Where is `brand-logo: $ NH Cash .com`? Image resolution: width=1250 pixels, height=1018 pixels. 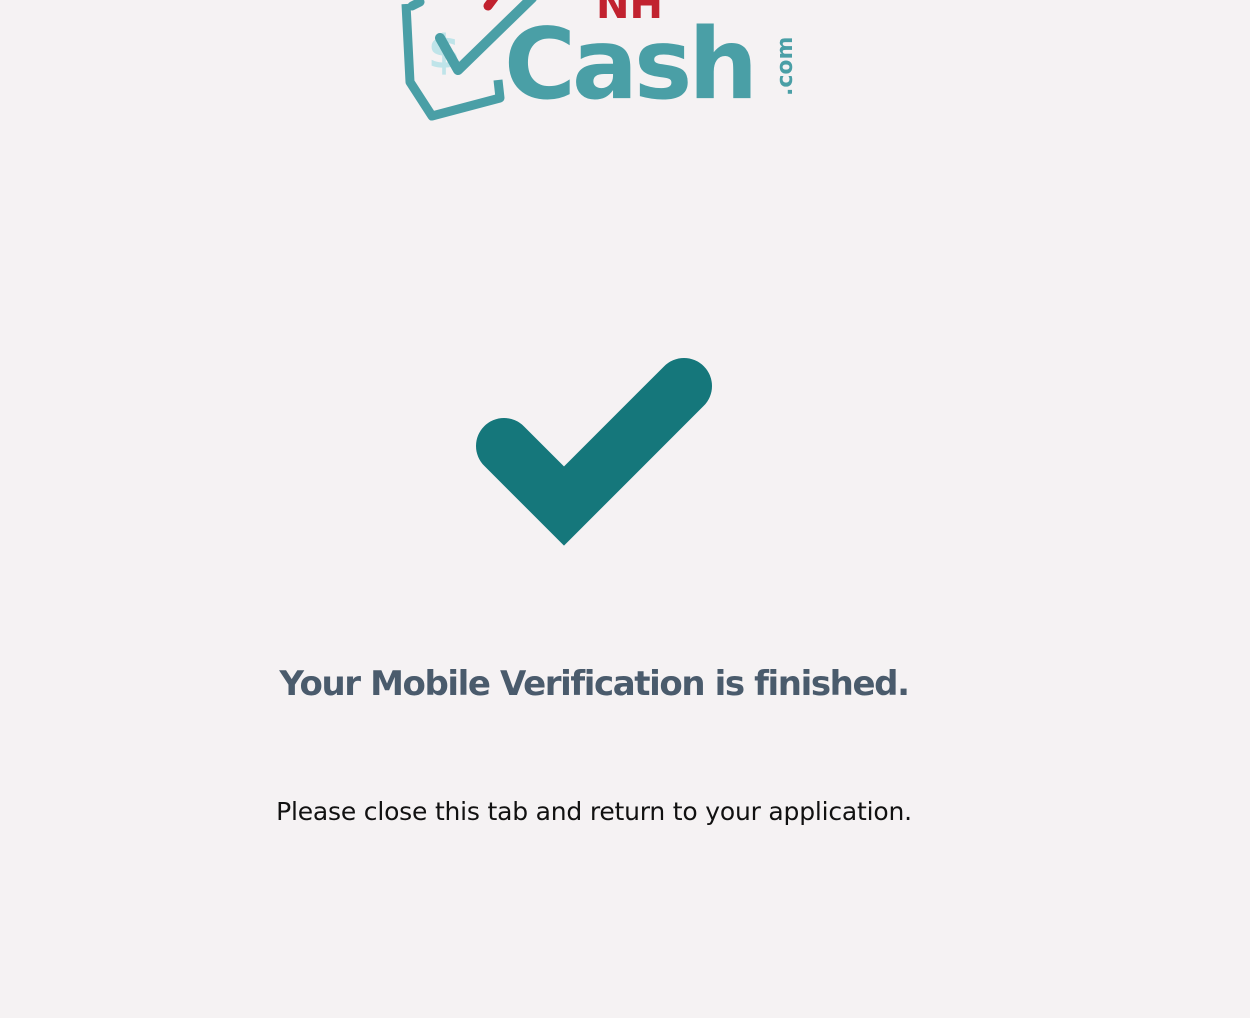
brand-logo: $ NH Cash .com is located at coordinates (598, 61).